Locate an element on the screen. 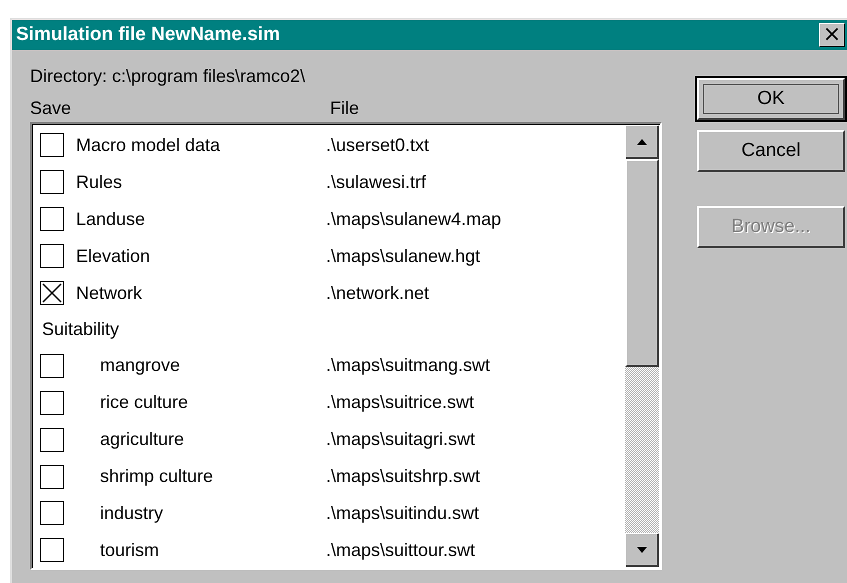  item-label: Network is located at coordinates (110, 293).